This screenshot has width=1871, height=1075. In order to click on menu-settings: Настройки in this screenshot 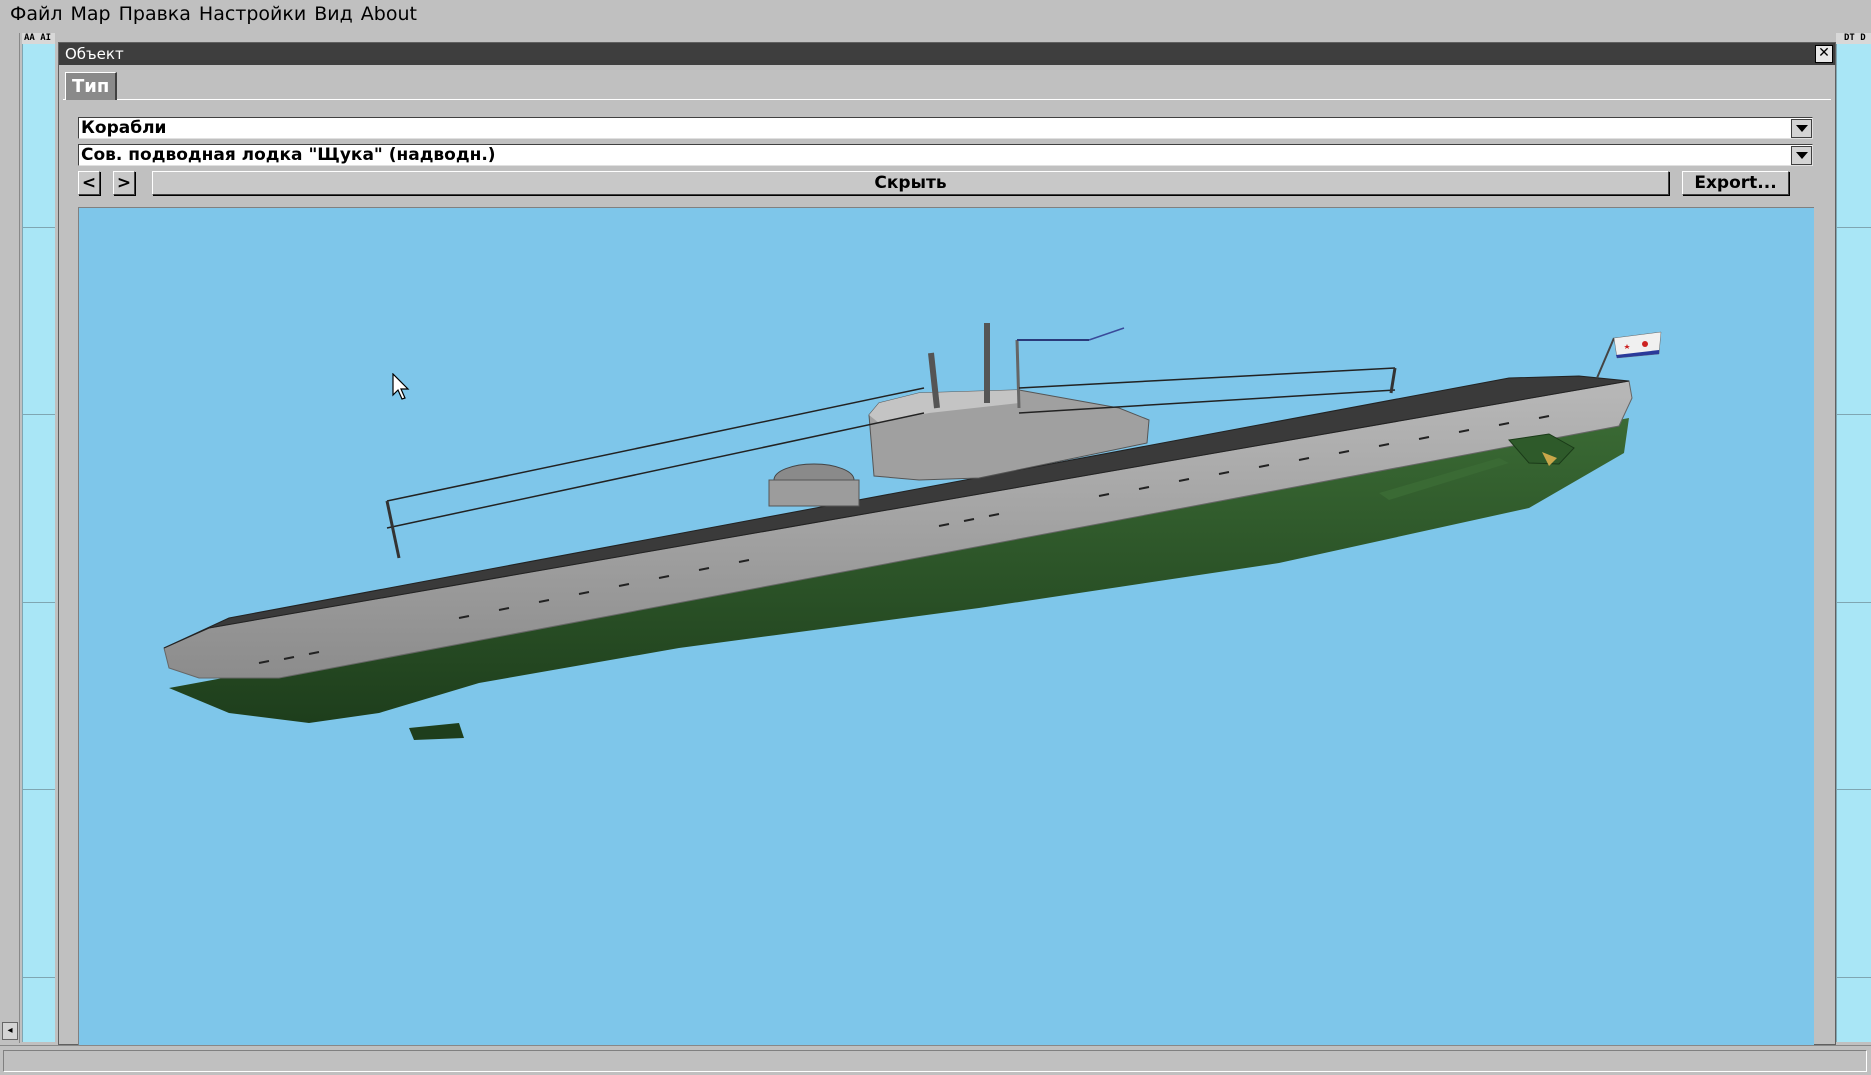, I will do `click(252, 14)`.